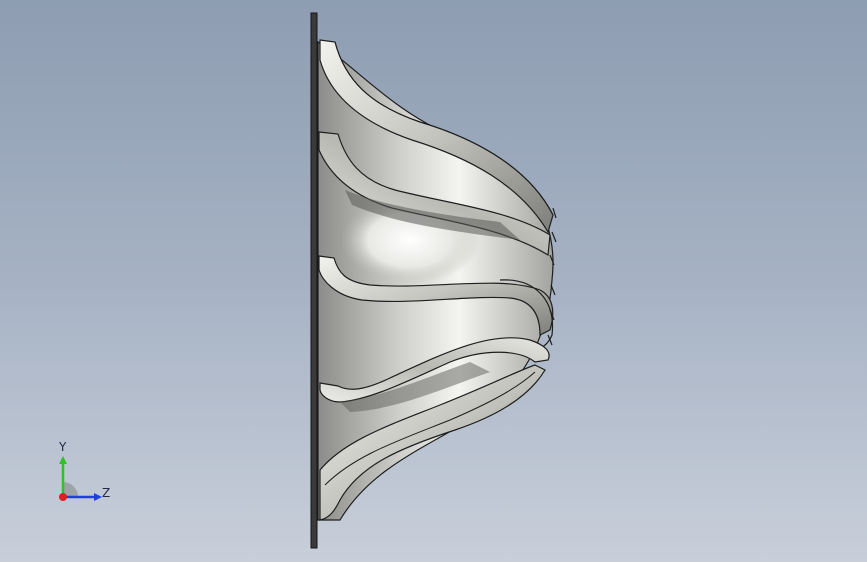 Image resolution: width=867 pixels, height=562 pixels. Describe the element at coordinates (63, 497) in the screenshot. I see `x-axis-dot` at that location.